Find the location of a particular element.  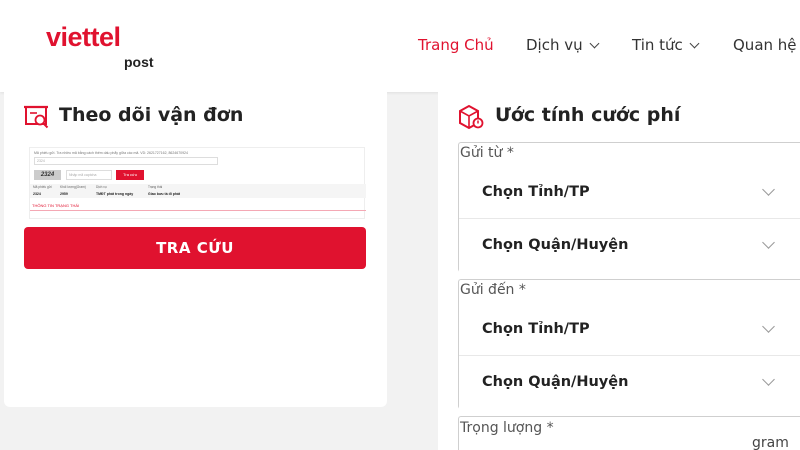

preview-divider is located at coordinates (198, 210).